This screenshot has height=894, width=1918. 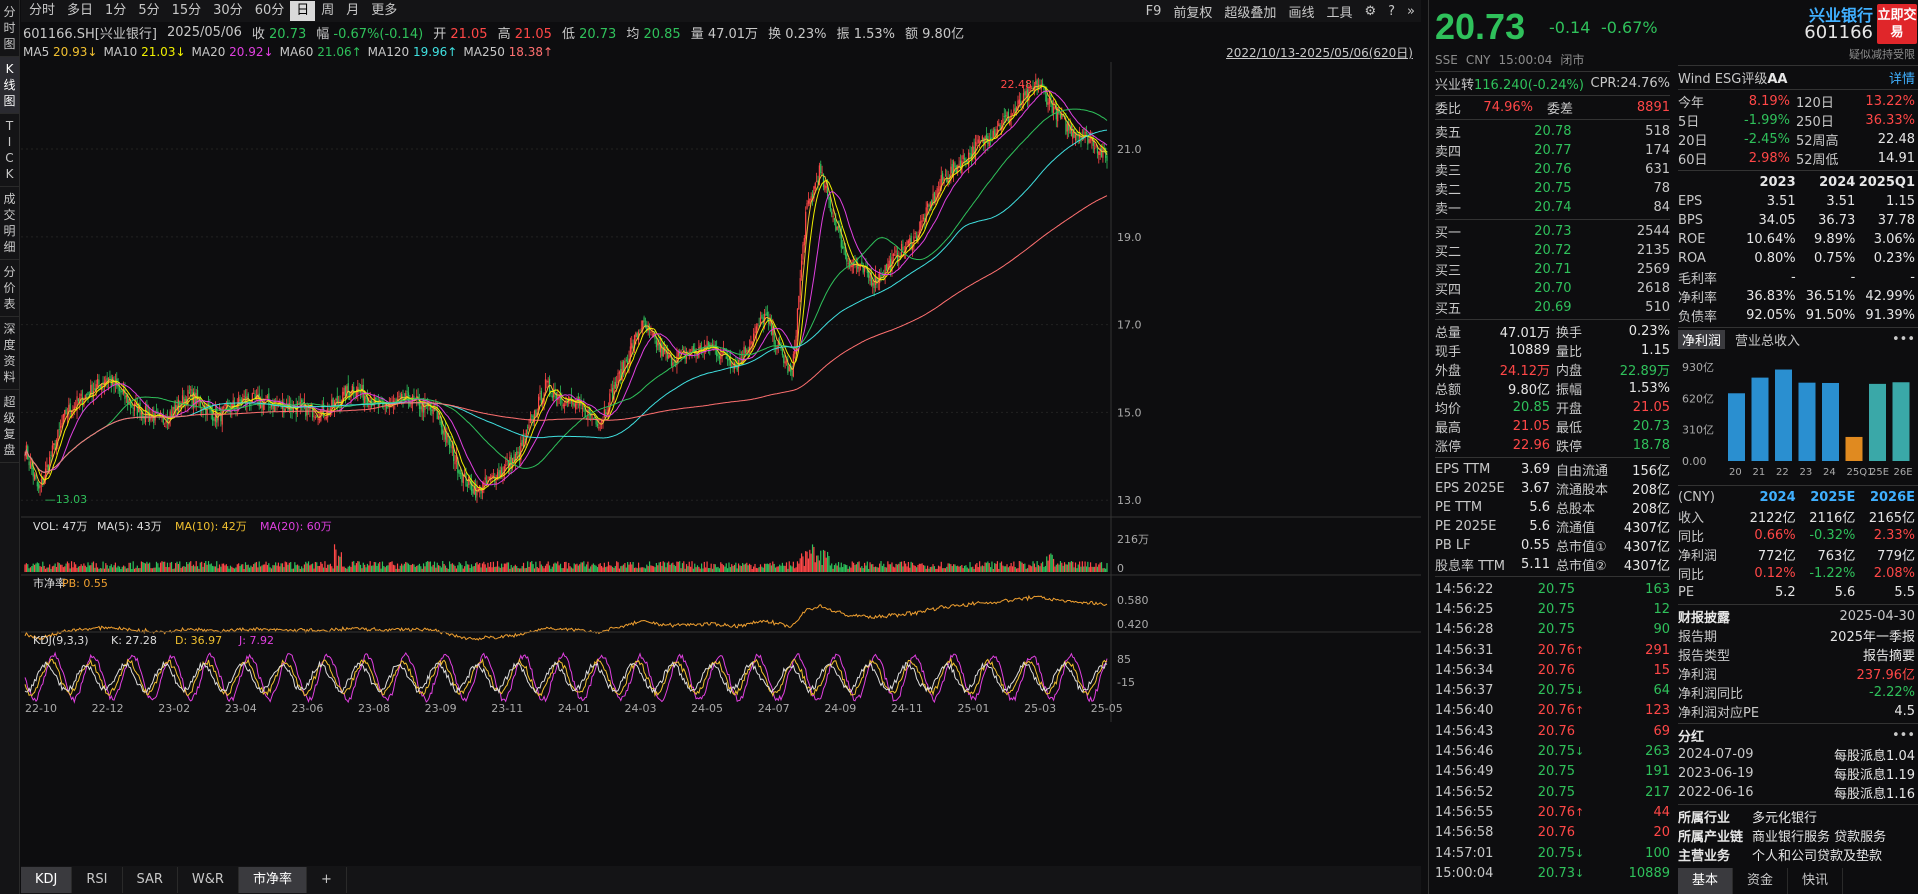 I want to click on order-book-row: 买五 20.69 510, so click(x=1552, y=307).